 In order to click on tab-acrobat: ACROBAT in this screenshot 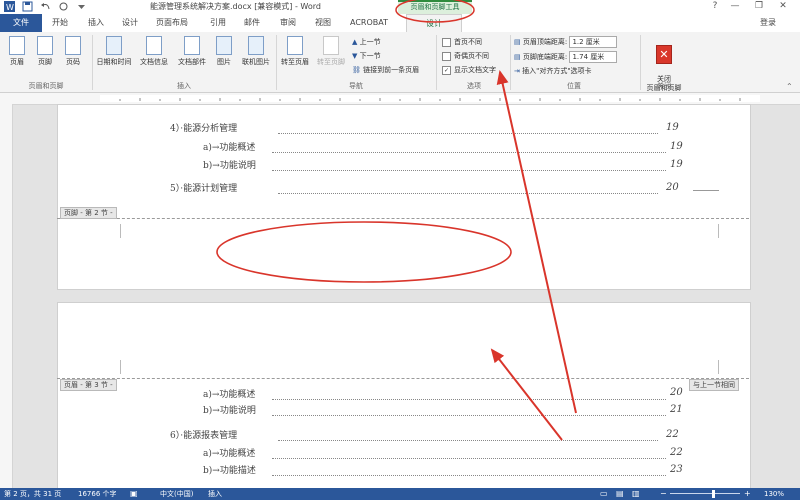, I will do `click(369, 23)`.